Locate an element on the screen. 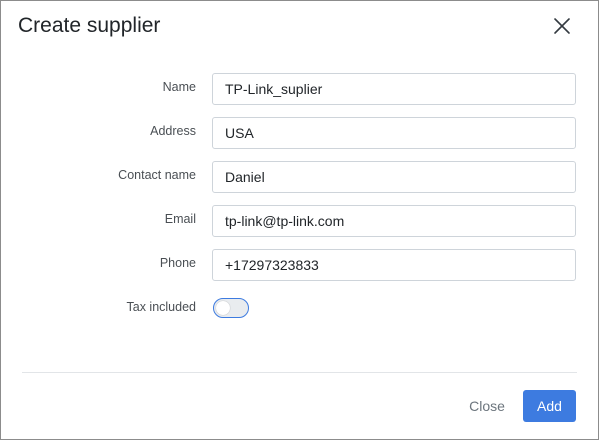  close-button: Close is located at coordinates (487, 406).